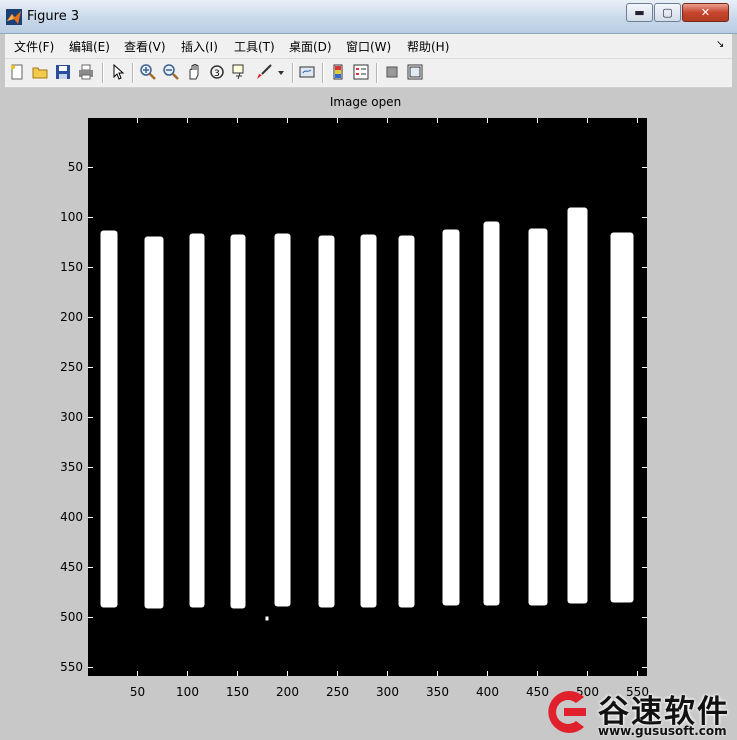 The height and width of the screenshot is (740, 737). I want to click on show-plot-tools-icon, so click(415, 72).